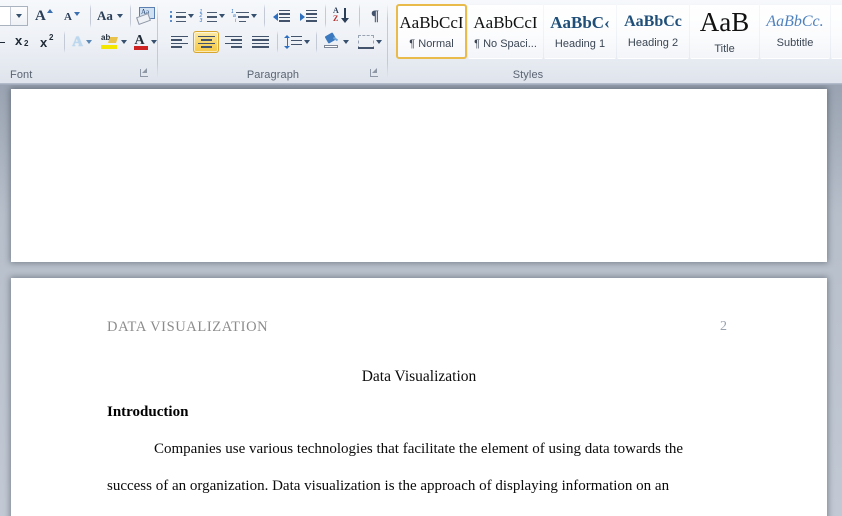  What do you see at coordinates (795, 43) in the screenshot?
I see `style-label-subtitle: Subtitle` at bounding box center [795, 43].